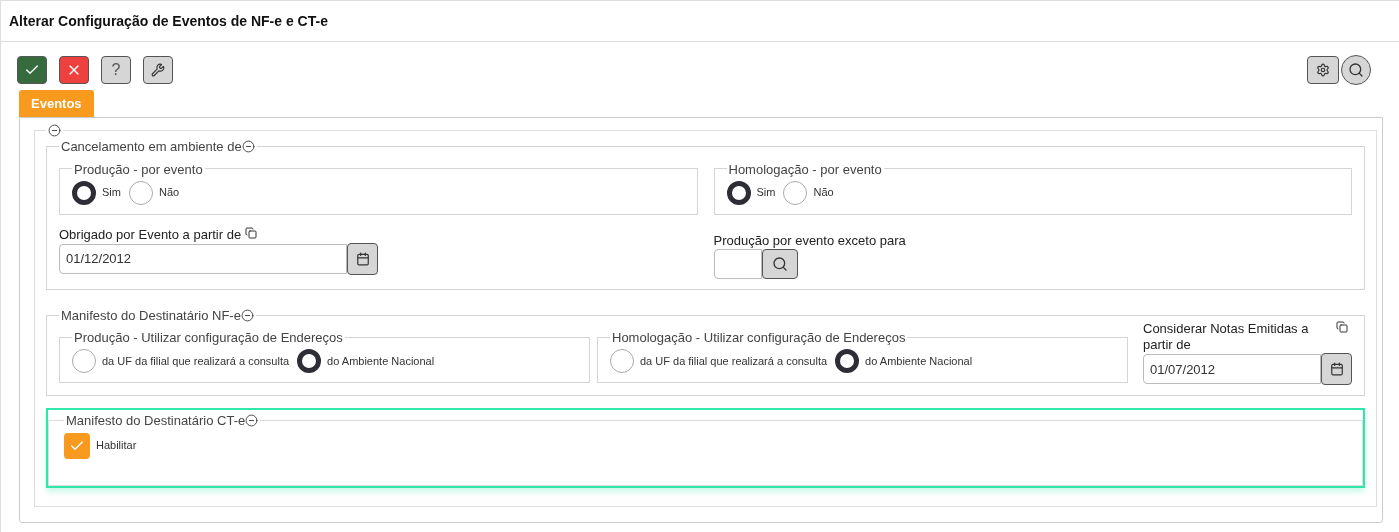 This screenshot has width=1399, height=532. Describe the element at coordinates (759, 337) in the screenshot. I see `group-title: Homologação - Utilizar configuração de Endereços` at that location.